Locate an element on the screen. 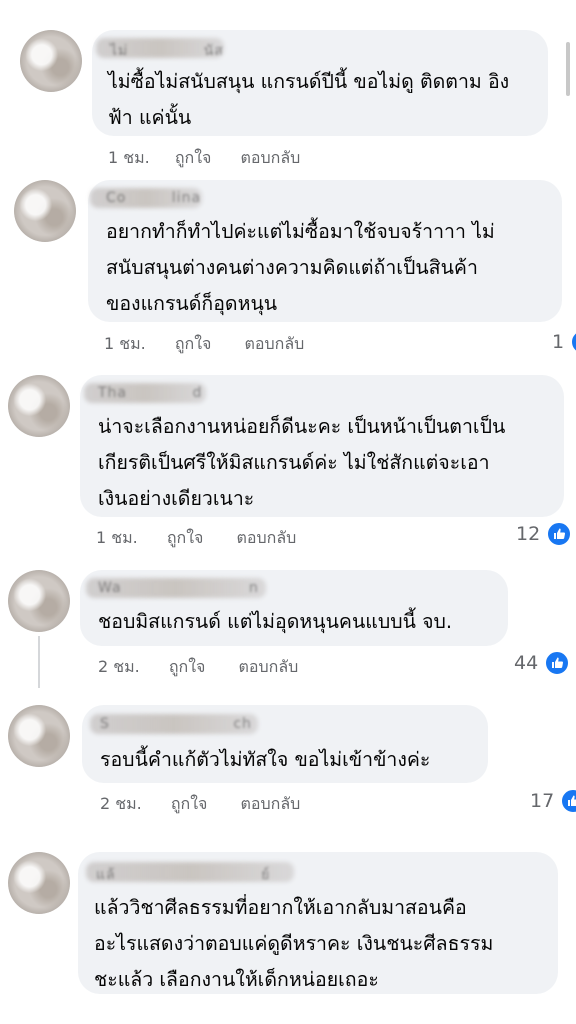 Image resolution: width=576 pixels, height=1024 pixels. author-name: แล้ ย์ is located at coordinates (183, 875).